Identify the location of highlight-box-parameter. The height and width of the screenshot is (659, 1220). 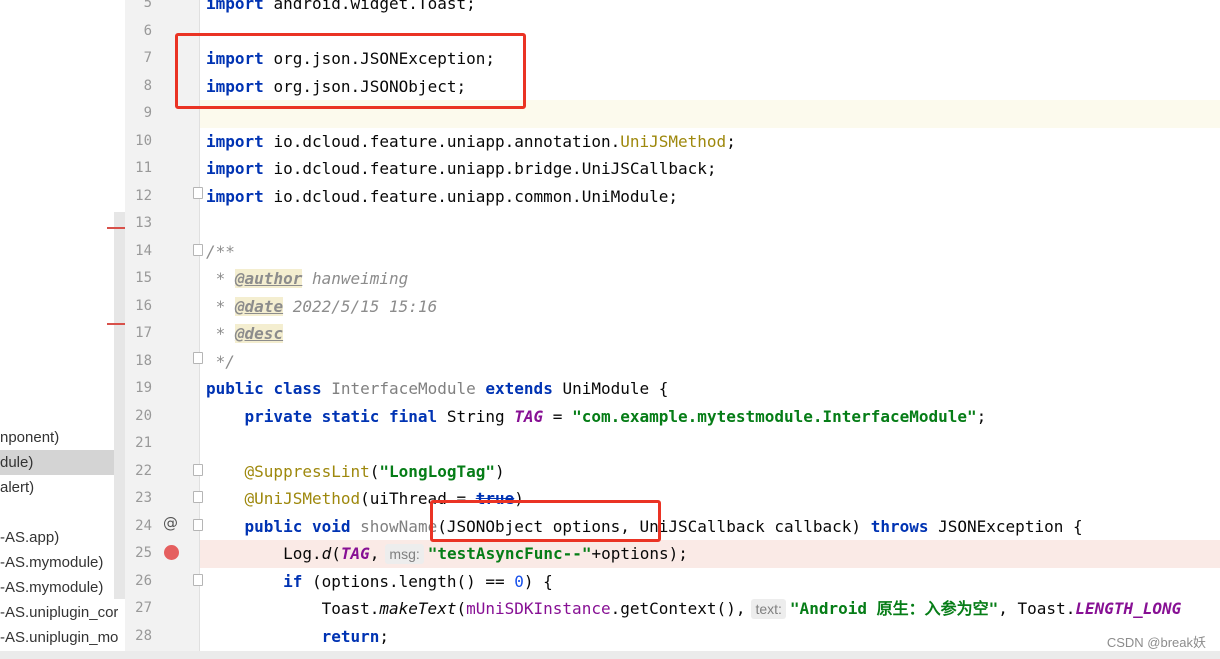
(545, 521).